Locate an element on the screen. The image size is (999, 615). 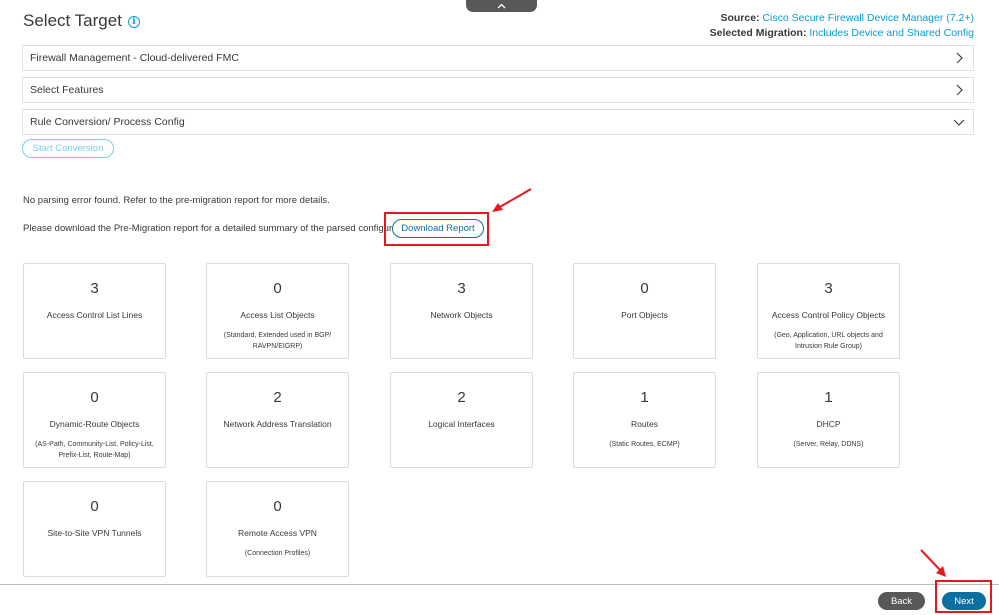
card-label: Port Objects is located at coordinates (644, 315).